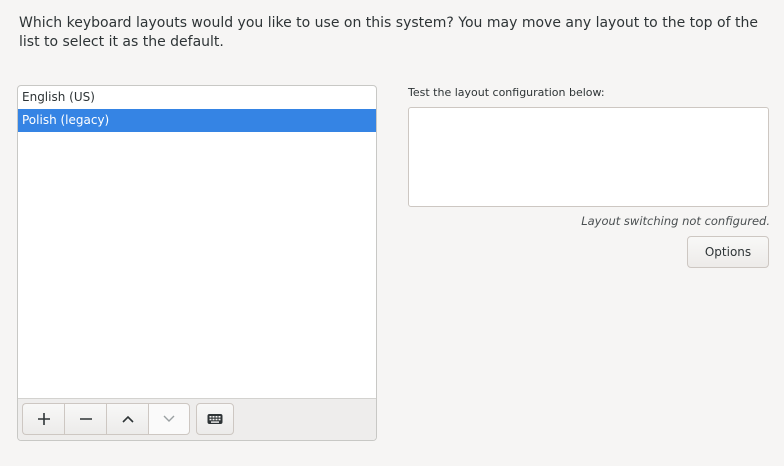  What do you see at coordinates (728, 252) in the screenshot?
I see `options-button: Options` at bounding box center [728, 252].